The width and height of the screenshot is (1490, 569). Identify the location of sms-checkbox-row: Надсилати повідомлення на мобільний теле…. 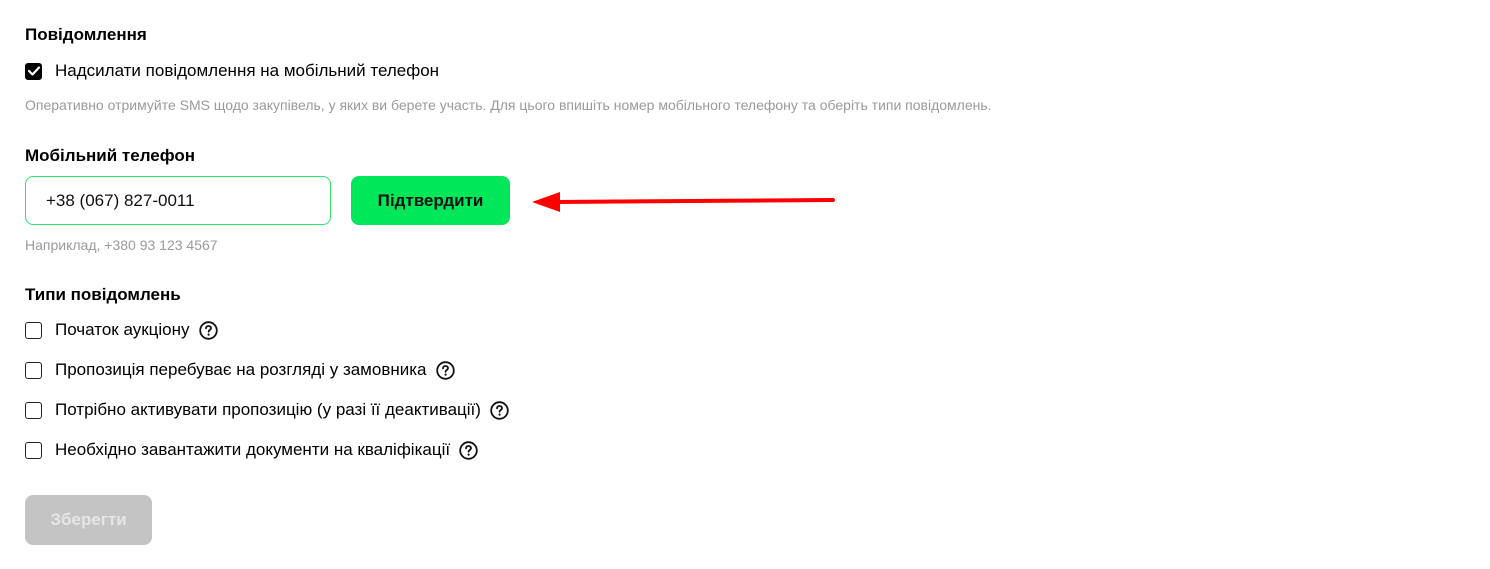
(232, 71).